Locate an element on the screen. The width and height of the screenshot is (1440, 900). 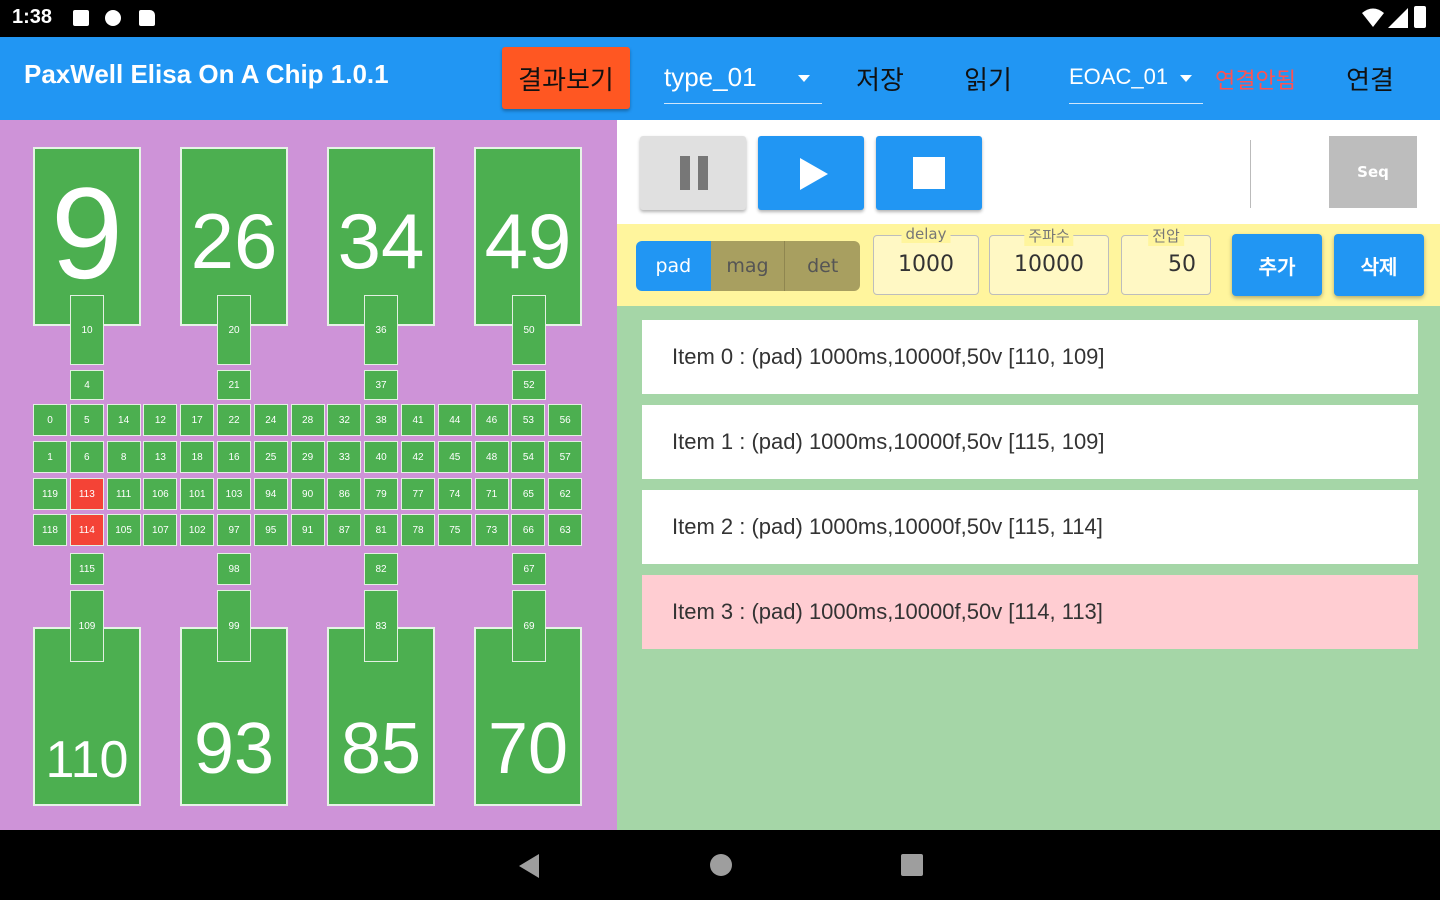
electrode-pad: 65 is located at coordinates (528, 494).